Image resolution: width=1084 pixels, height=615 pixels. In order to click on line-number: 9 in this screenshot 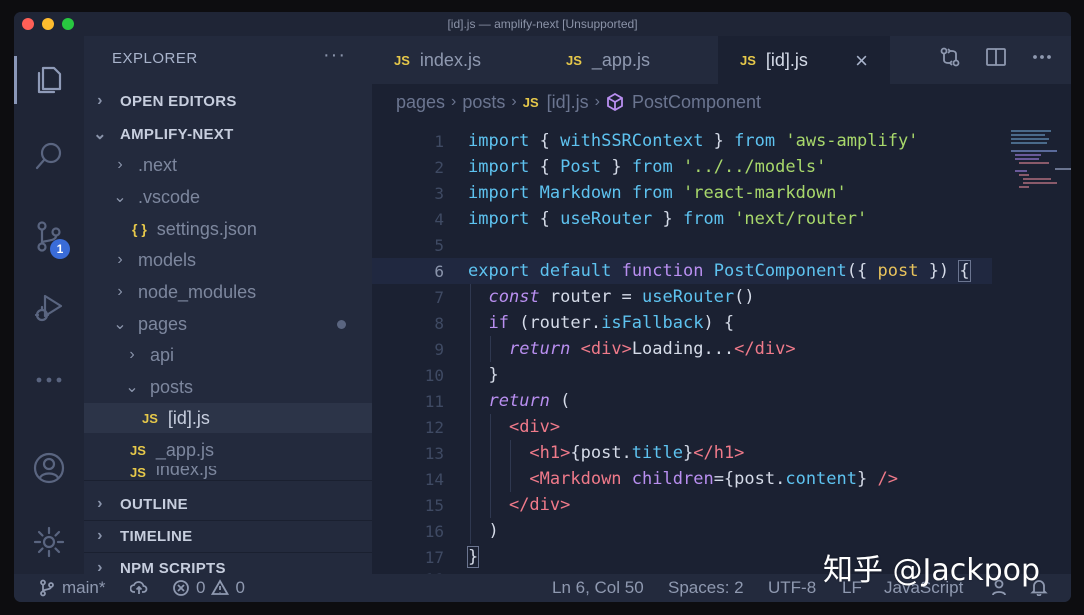, I will do `click(439, 349)`.